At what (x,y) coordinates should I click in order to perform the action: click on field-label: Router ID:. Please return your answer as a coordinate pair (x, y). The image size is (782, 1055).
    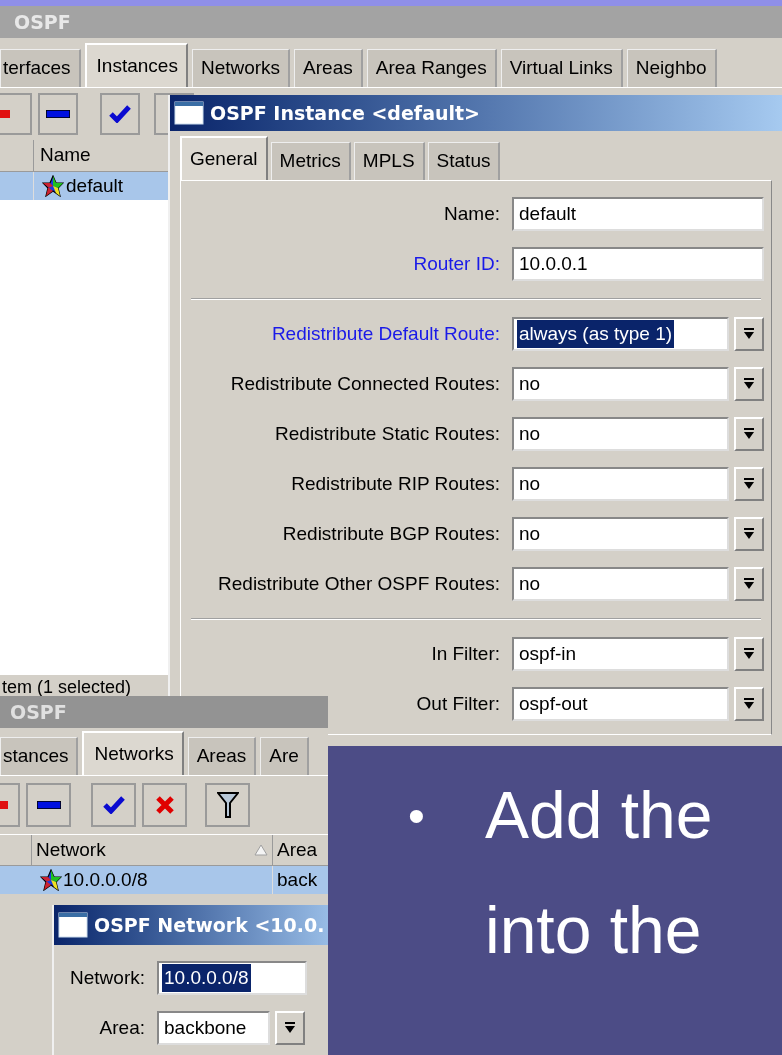
    Looking at the image, I should click on (456, 263).